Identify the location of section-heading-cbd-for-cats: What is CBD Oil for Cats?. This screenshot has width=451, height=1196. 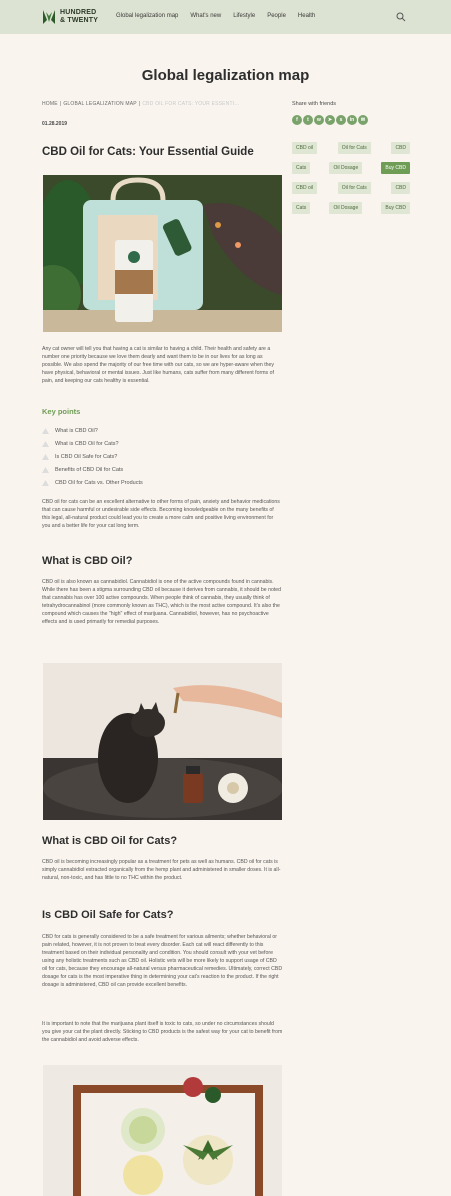
(110, 841).